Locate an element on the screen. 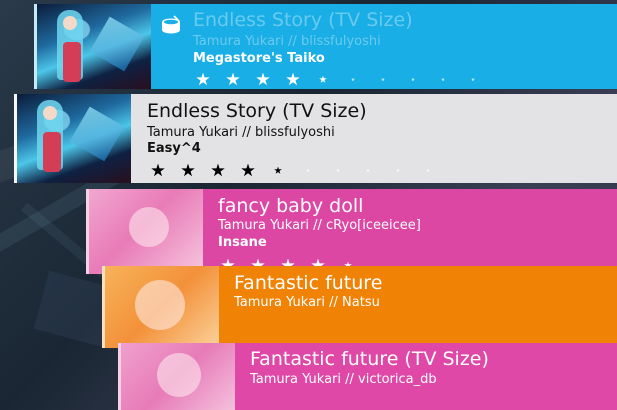  difficulty-name: Easy^4 is located at coordinates (174, 148).